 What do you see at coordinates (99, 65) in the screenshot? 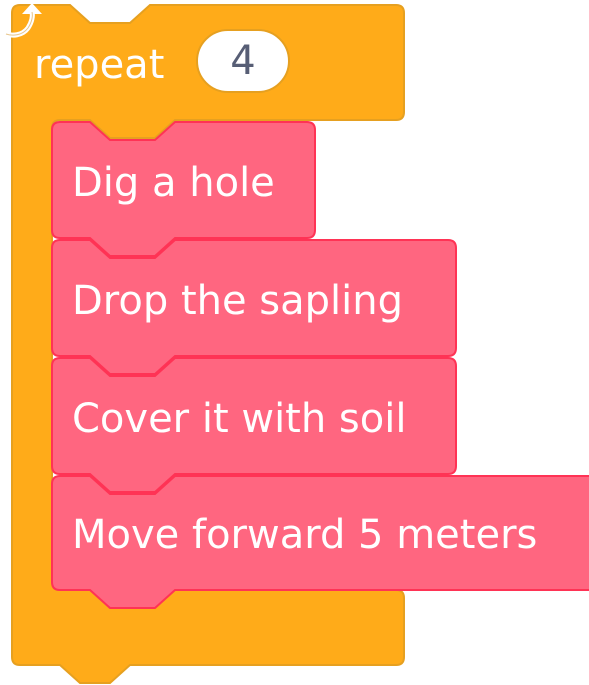
I see `repeat-label: repeat` at bounding box center [99, 65].